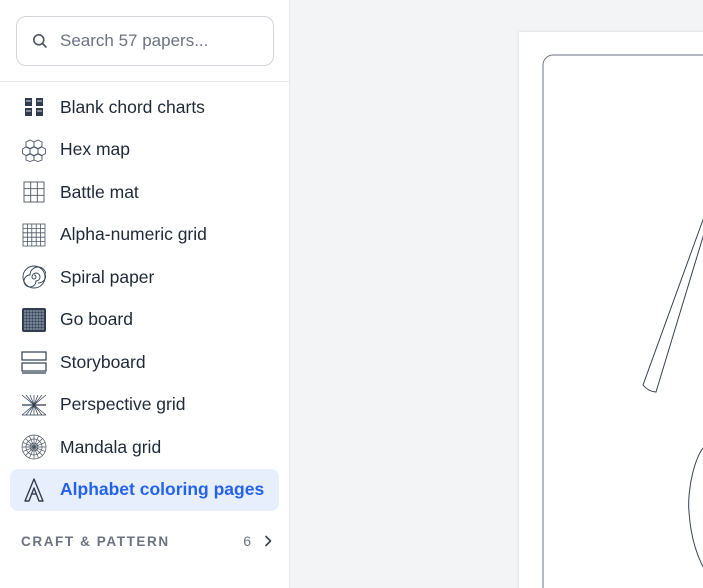  What do you see at coordinates (33, 362) in the screenshot?
I see `storyboard-icon` at bounding box center [33, 362].